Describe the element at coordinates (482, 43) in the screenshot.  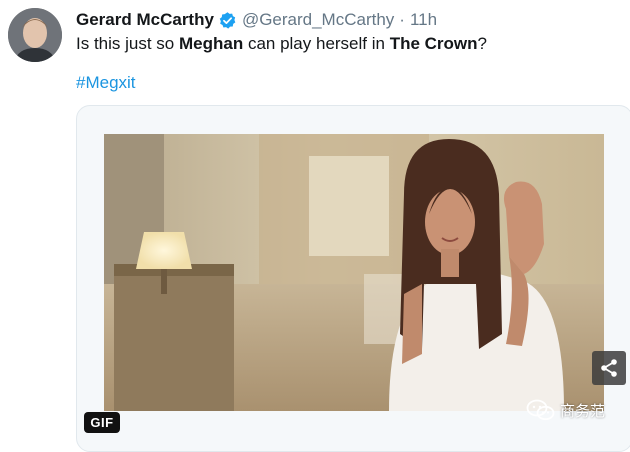
I see `tweet-text-part: ?` at that location.